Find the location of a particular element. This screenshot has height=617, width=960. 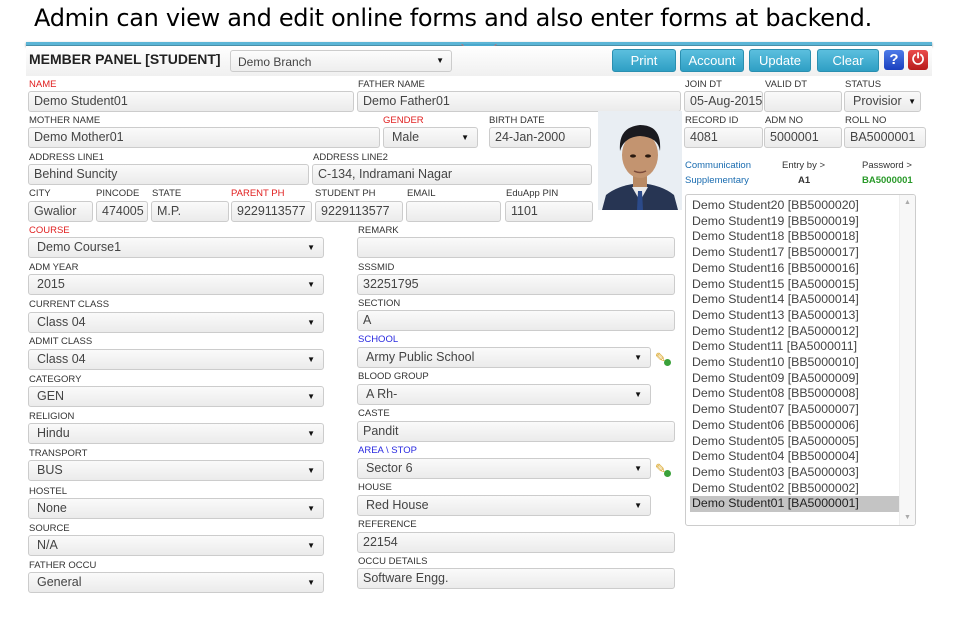

update-button: Update is located at coordinates (780, 60).